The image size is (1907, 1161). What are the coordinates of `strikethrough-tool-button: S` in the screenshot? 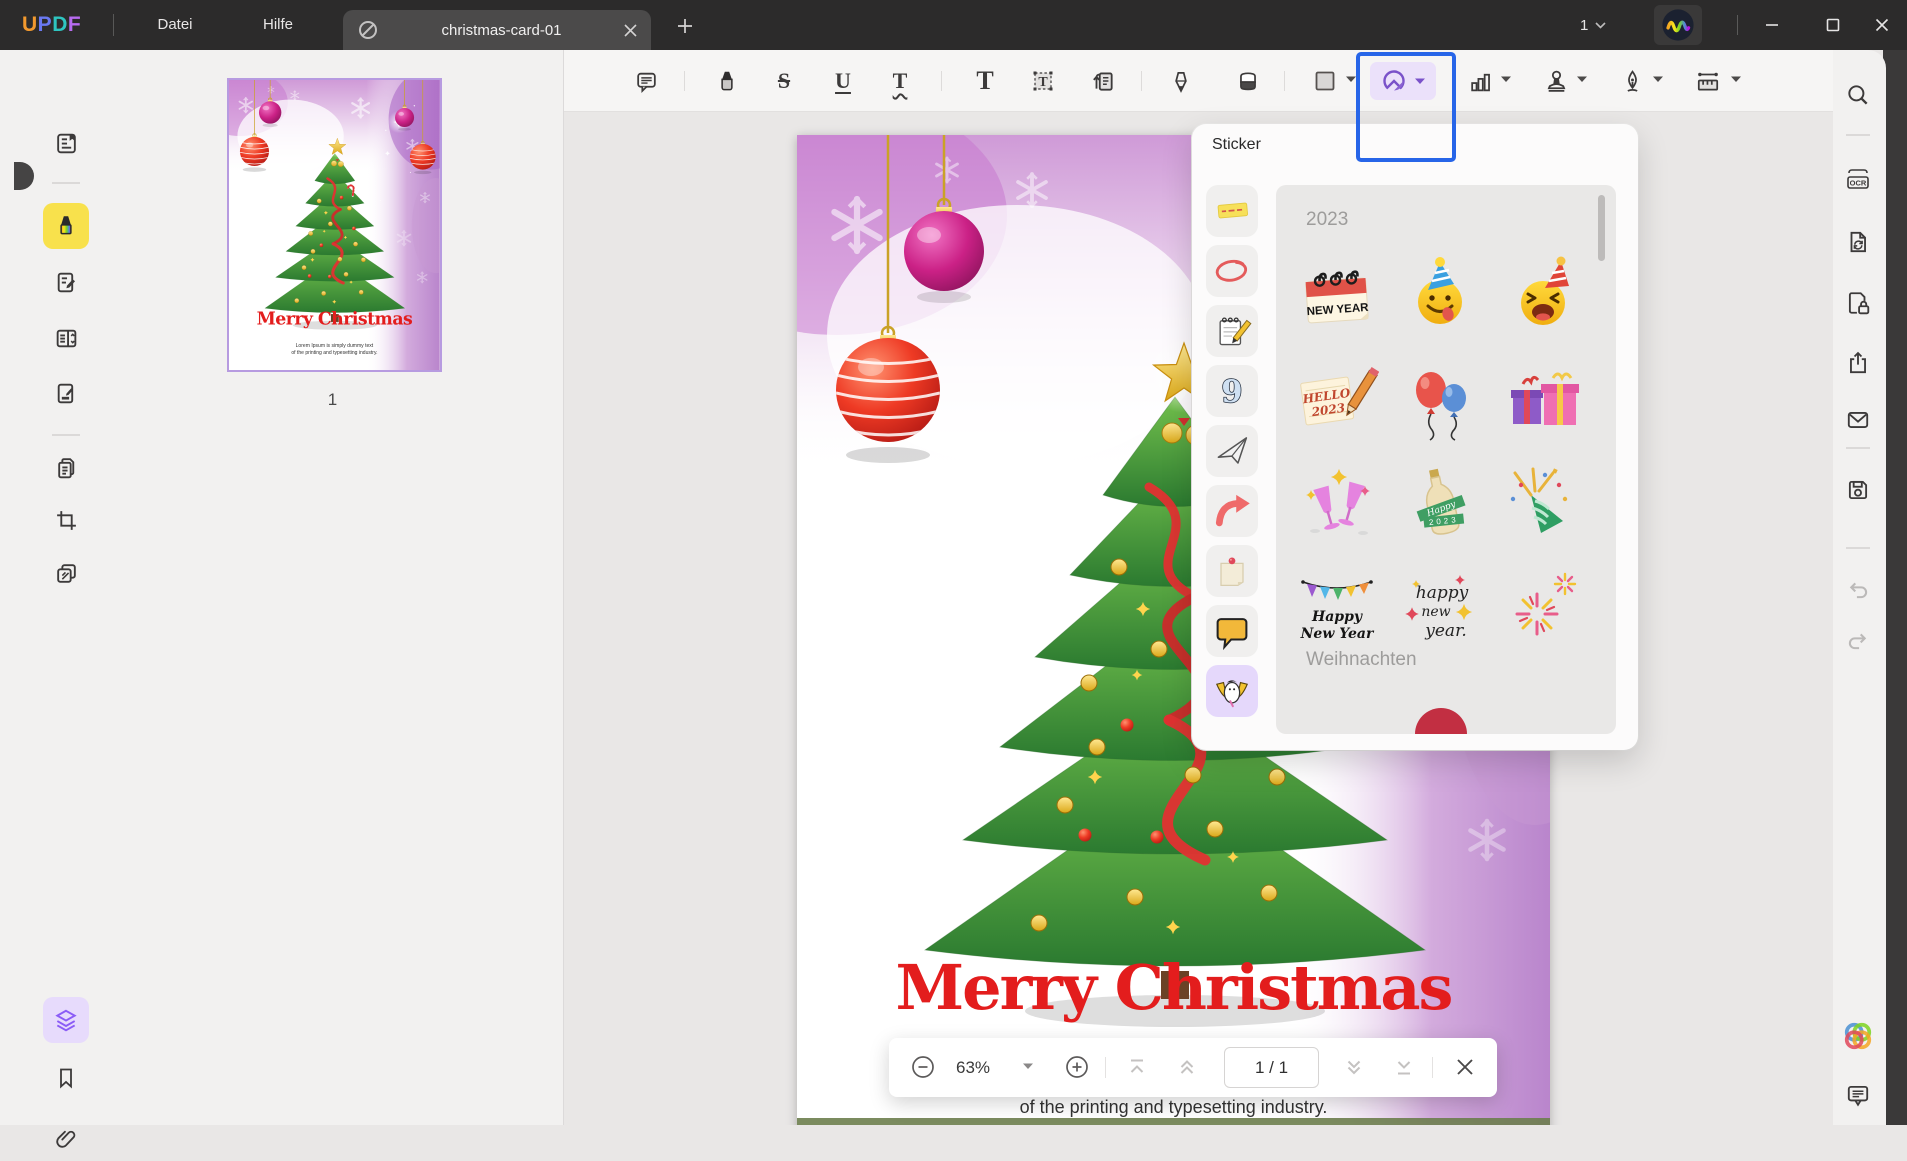 It's located at (784, 81).